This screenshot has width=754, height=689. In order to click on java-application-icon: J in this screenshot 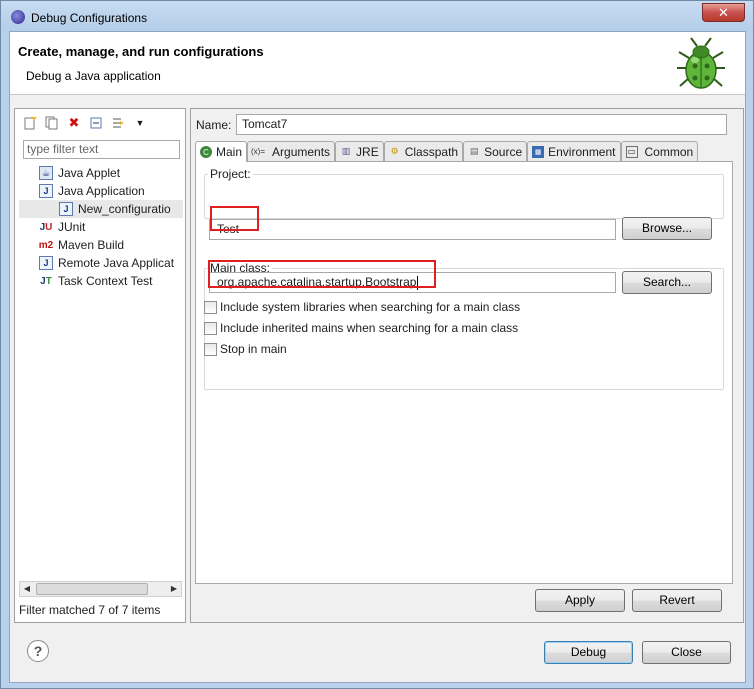, I will do `click(46, 191)`.